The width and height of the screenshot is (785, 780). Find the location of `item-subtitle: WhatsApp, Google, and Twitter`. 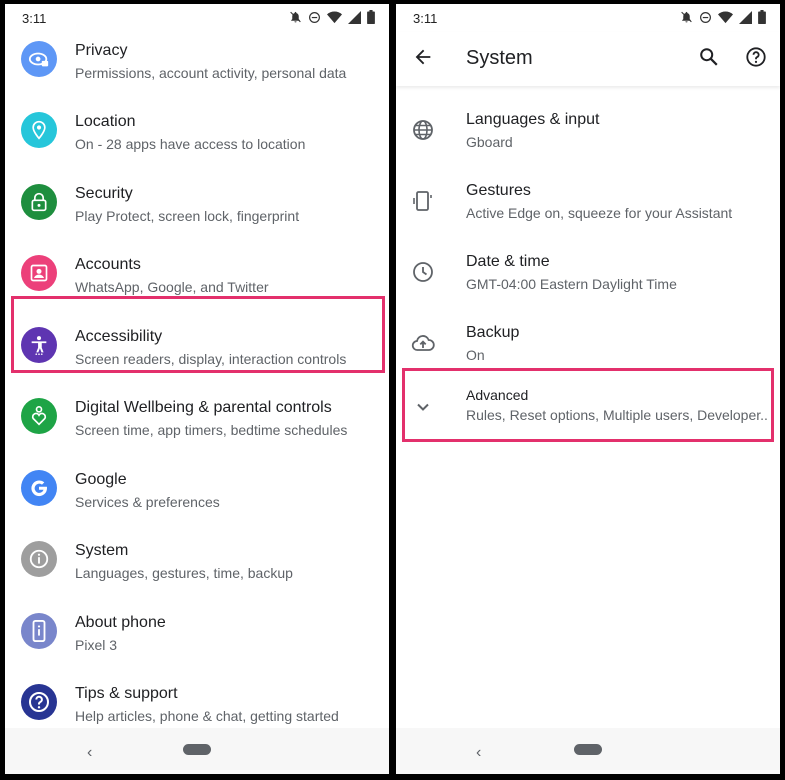

item-subtitle: WhatsApp, Google, and Twitter is located at coordinates (172, 287).